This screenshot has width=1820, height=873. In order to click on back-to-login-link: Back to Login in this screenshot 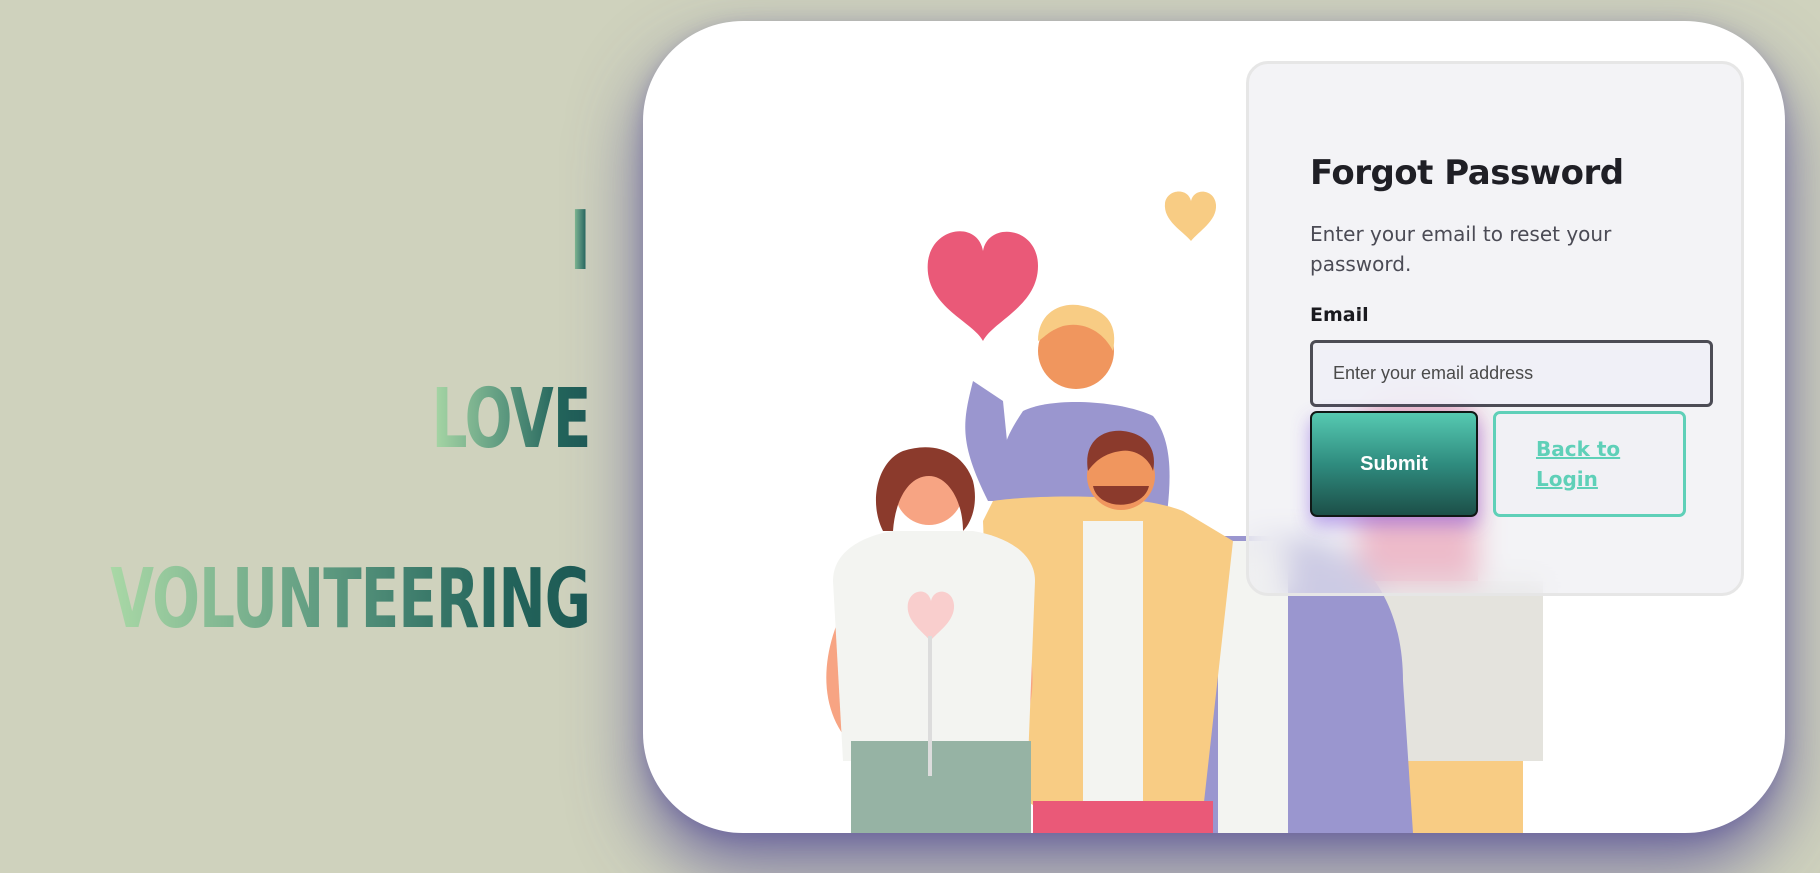, I will do `click(1596, 464)`.